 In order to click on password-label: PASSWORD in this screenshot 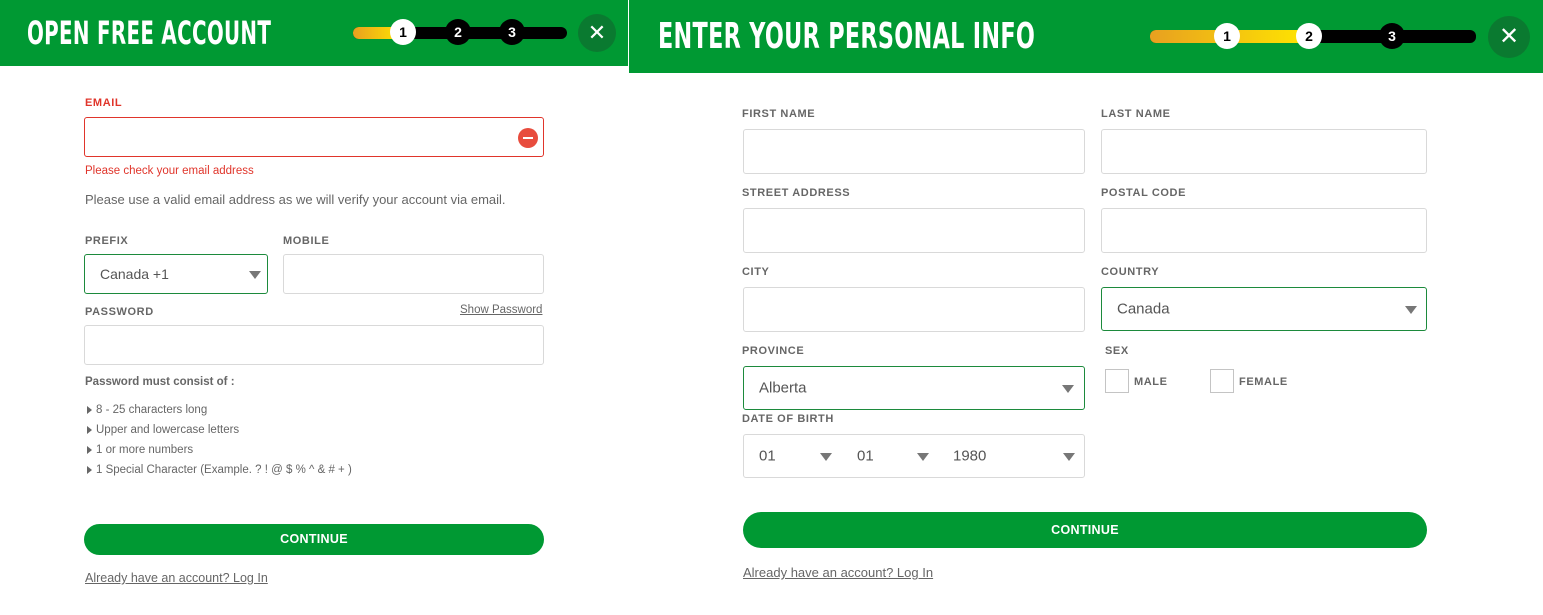, I will do `click(119, 312)`.